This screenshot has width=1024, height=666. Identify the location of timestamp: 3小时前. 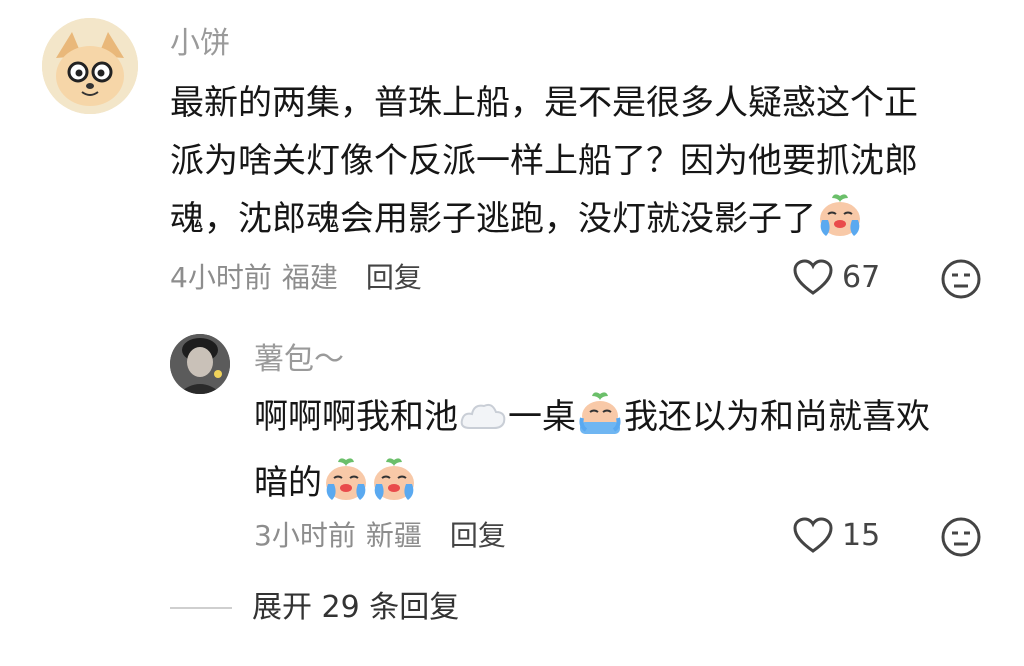
(305, 535).